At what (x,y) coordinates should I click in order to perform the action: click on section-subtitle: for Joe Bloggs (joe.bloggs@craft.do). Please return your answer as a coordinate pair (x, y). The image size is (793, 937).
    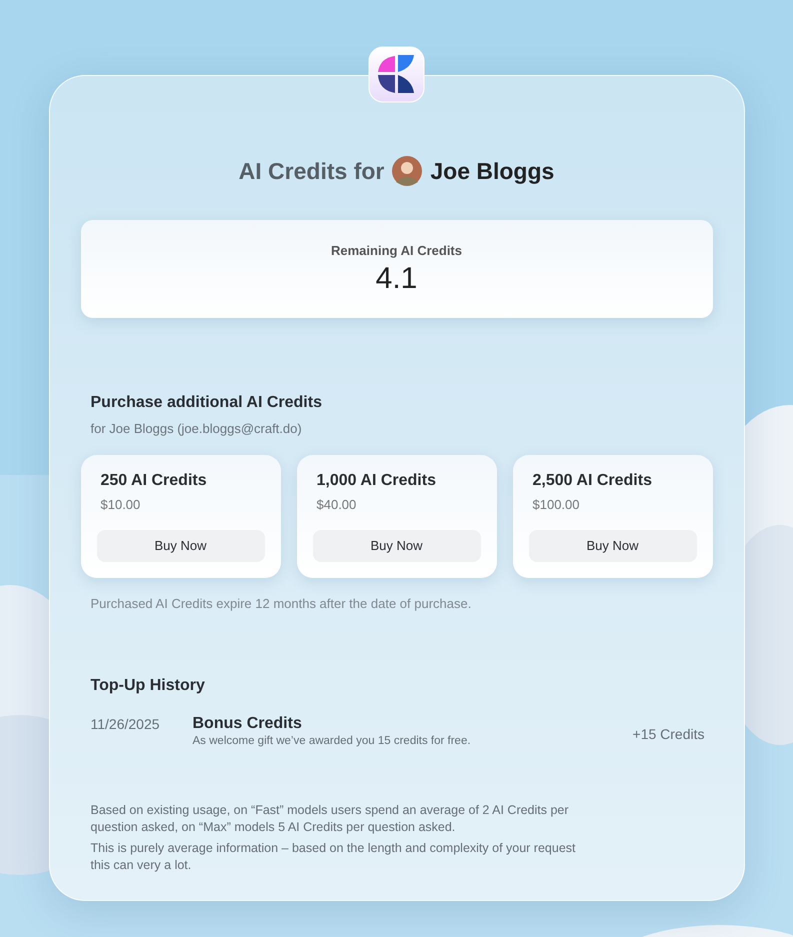
    Looking at the image, I should click on (196, 429).